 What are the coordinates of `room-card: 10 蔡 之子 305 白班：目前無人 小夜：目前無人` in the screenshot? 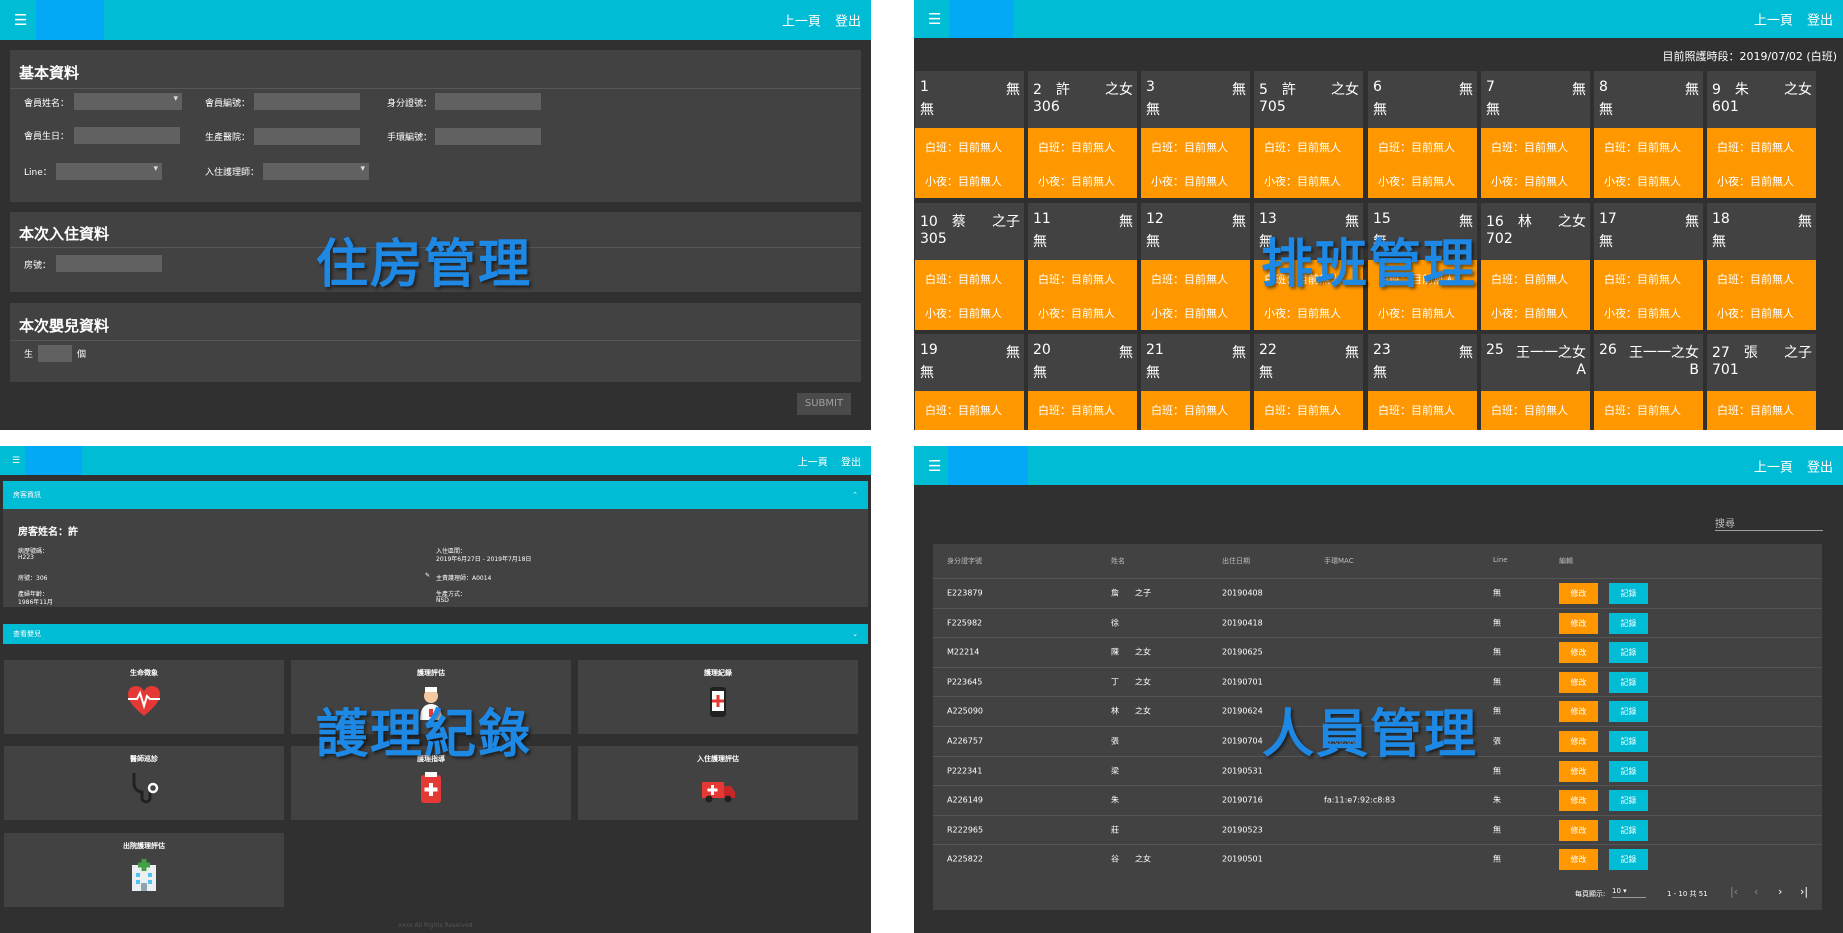 It's located at (969, 266).